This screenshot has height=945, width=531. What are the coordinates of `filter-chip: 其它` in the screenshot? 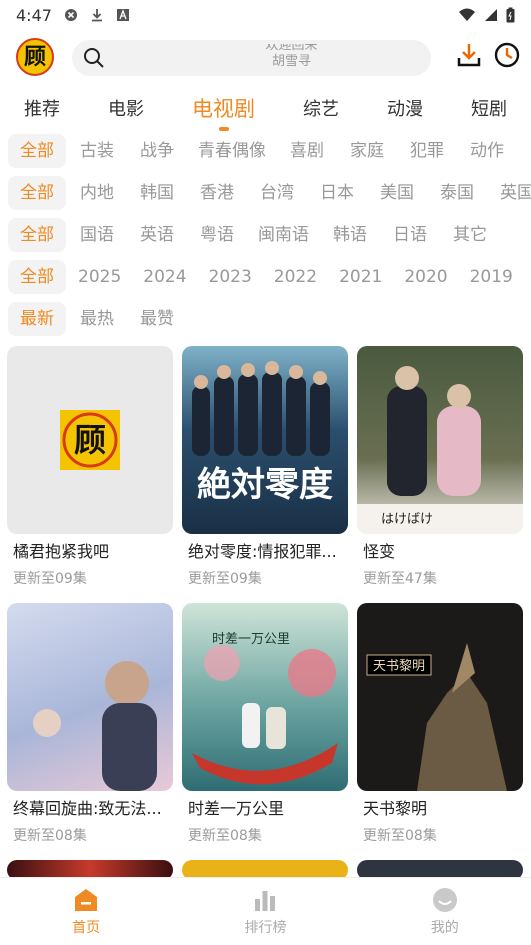 It's located at (470, 235).